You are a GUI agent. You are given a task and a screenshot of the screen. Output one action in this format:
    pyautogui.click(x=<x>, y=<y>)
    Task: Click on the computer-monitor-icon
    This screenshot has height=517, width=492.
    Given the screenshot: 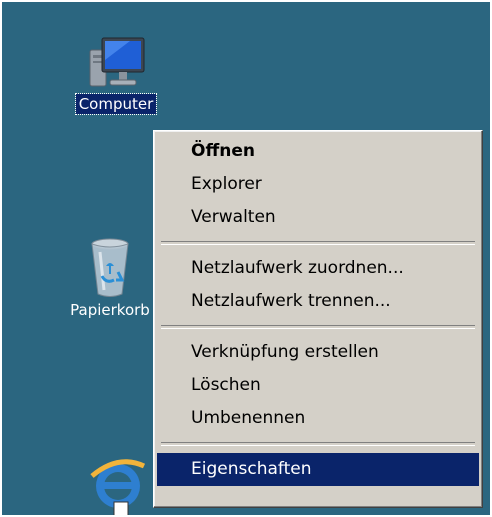 What is the action you would take?
    pyautogui.click(x=116, y=62)
    